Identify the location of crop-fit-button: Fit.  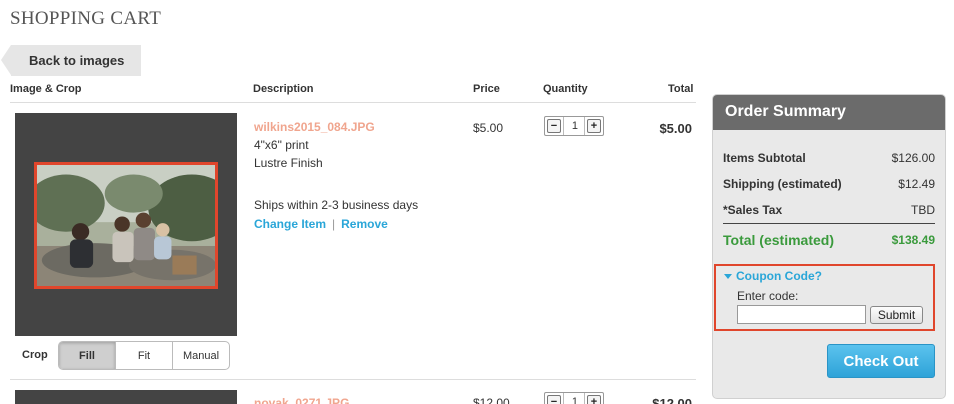
(144, 355).